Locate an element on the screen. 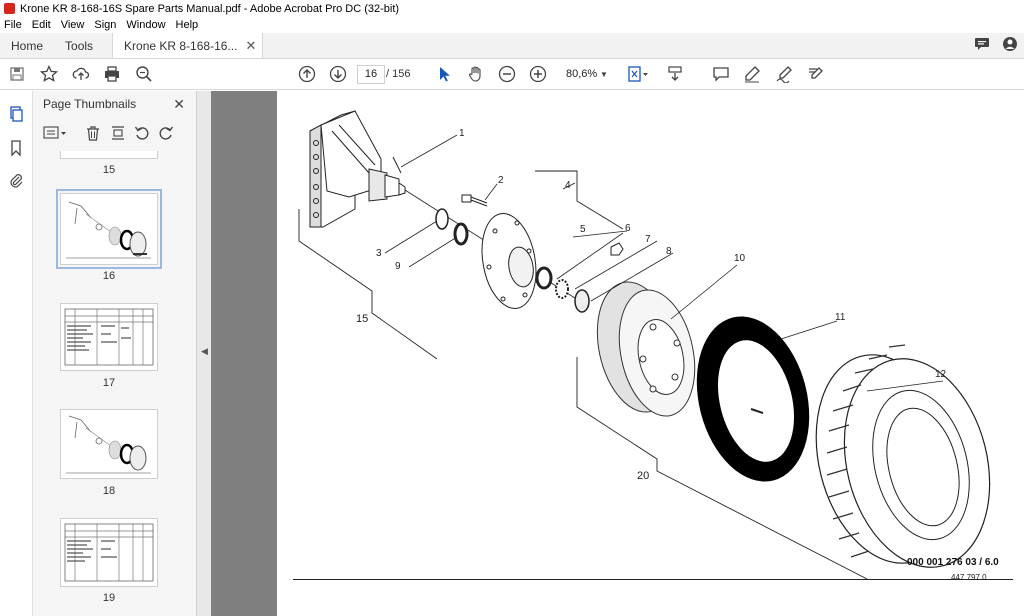 The image size is (1024, 616). tab-tools: Tools is located at coordinates (79, 45).